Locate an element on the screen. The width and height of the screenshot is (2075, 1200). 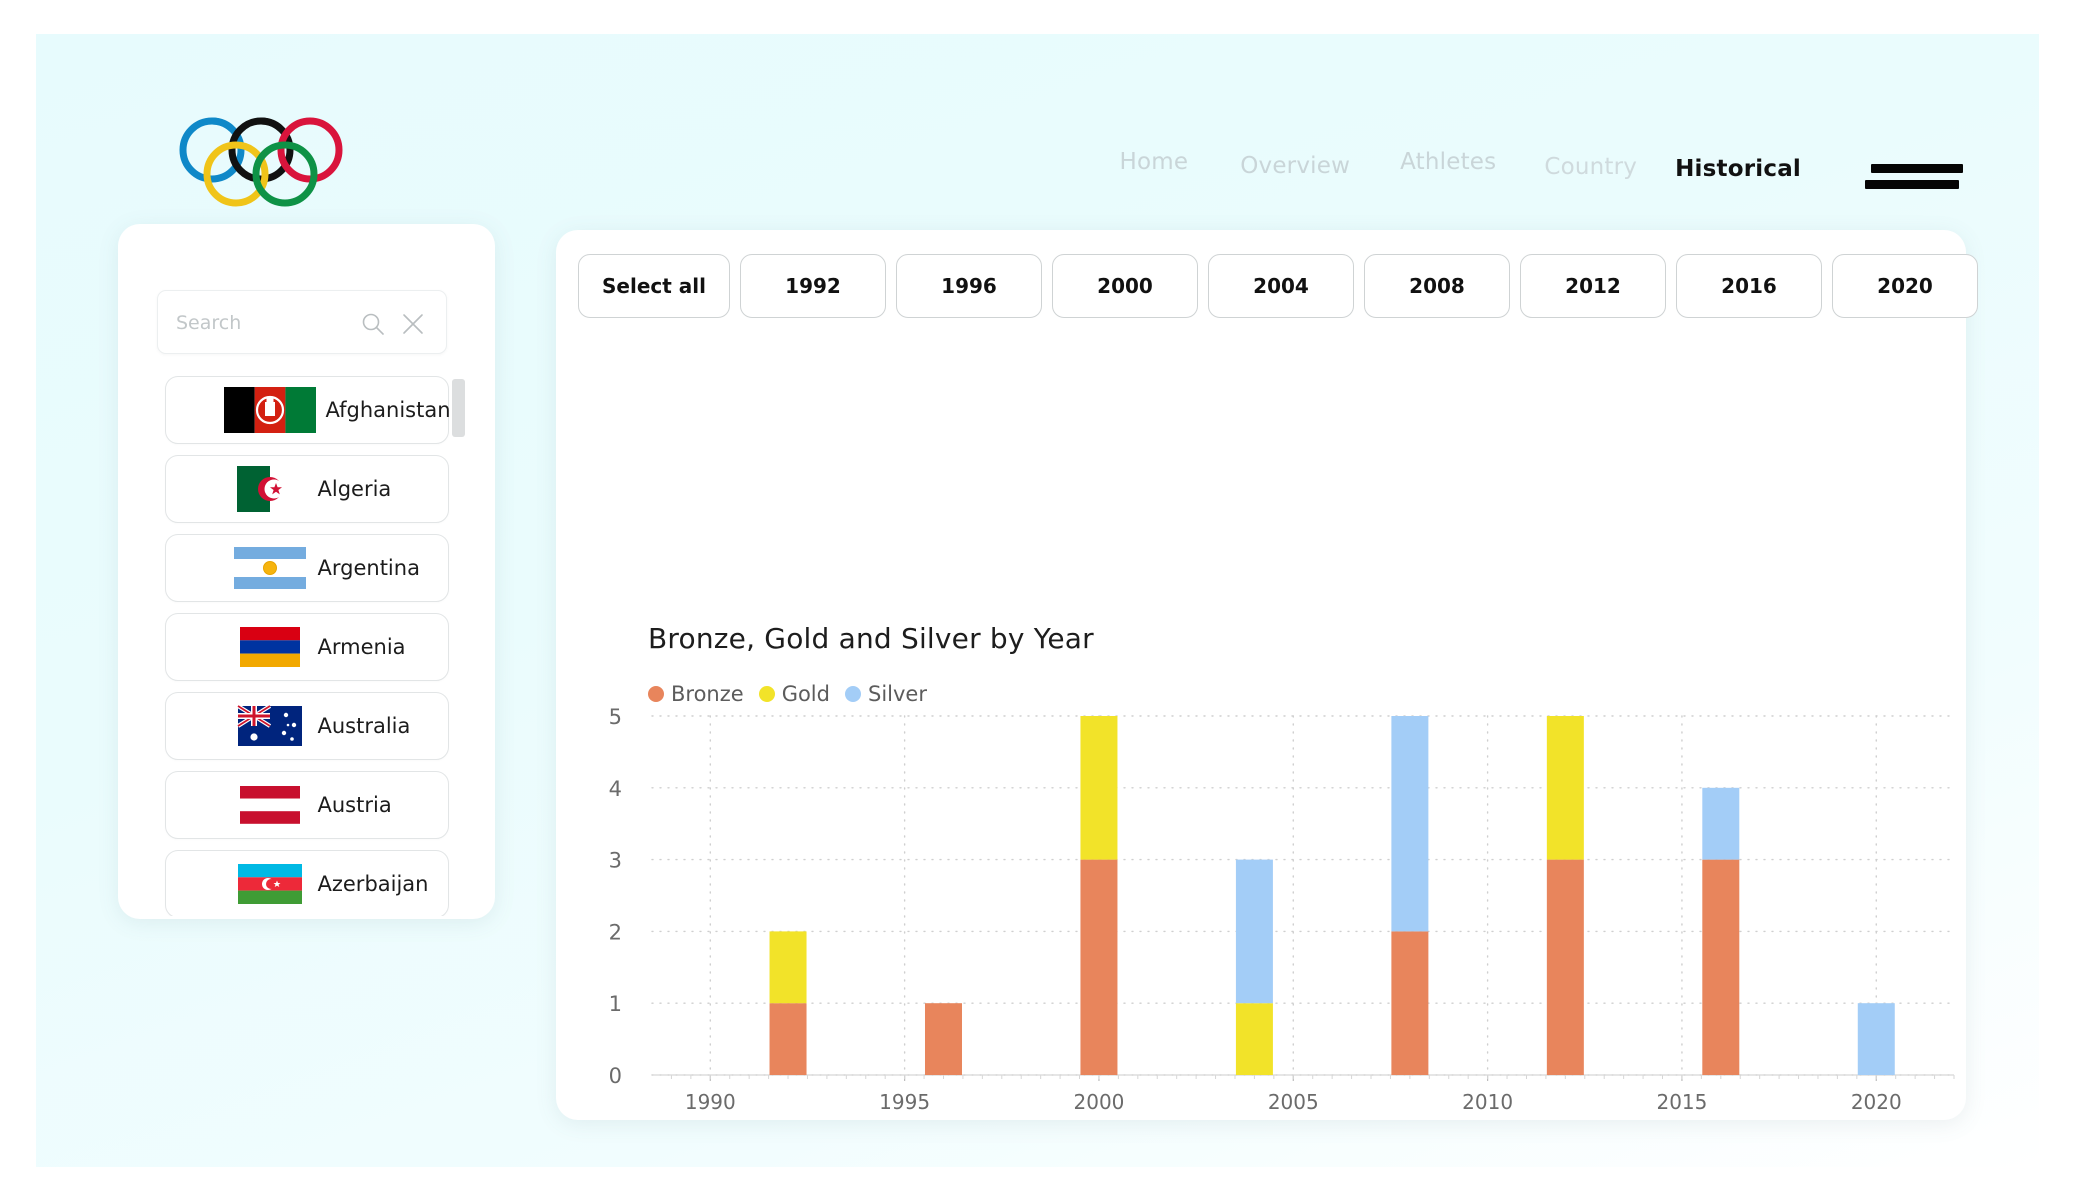
bar-group-1996 is located at coordinates (943, 1039).